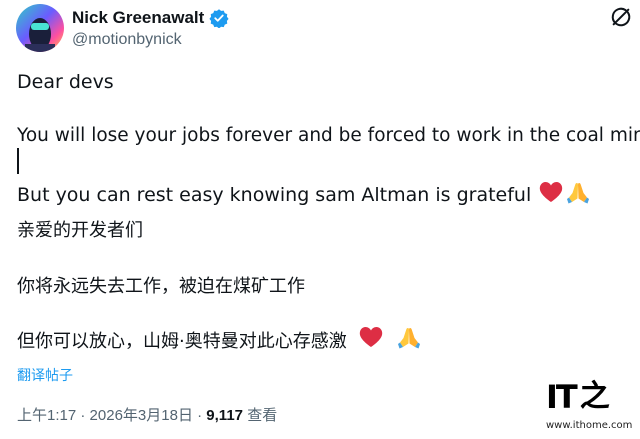 The width and height of the screenshot is (640, 439). Describe the element at coordinates (594, 396) in the screenshot. I see `ithome-logo-char: 之` at that location.